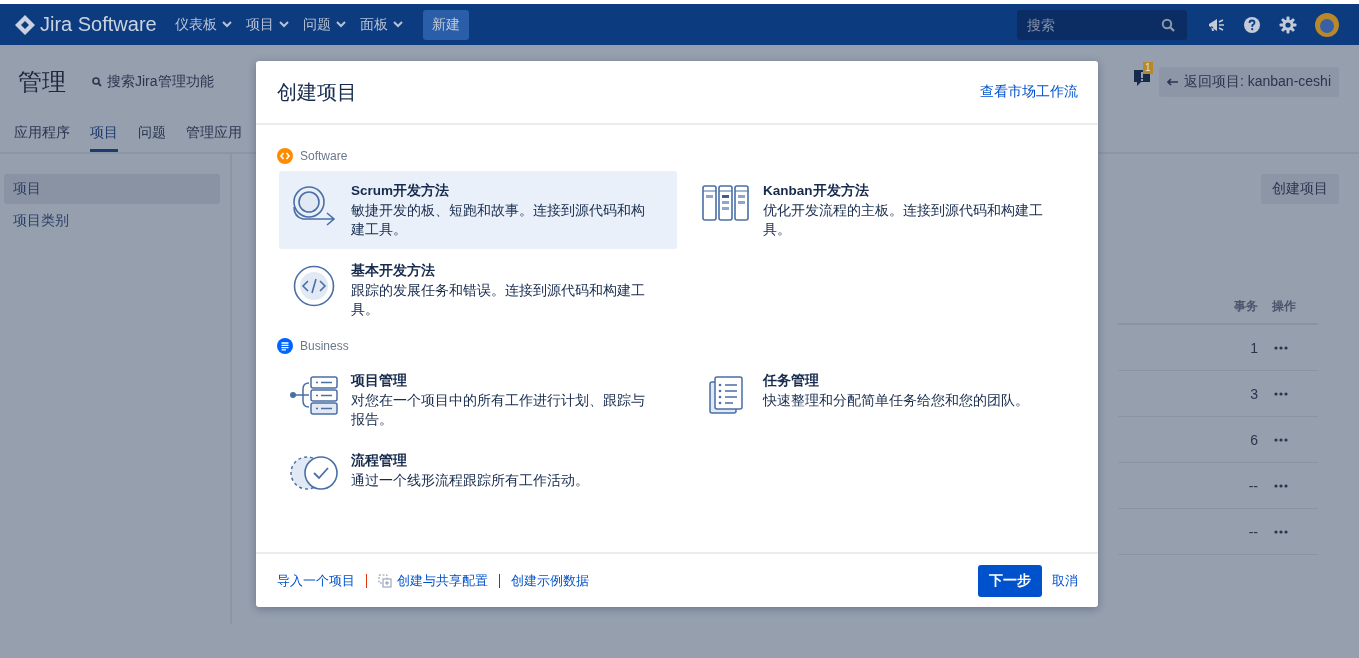  What do you see at coordinates (498, 410) in the screenshot?
I see `template-description: 对您在一个项目中的所有工作进行计划、跟踪与报告。` at bounding box center [498, 410].